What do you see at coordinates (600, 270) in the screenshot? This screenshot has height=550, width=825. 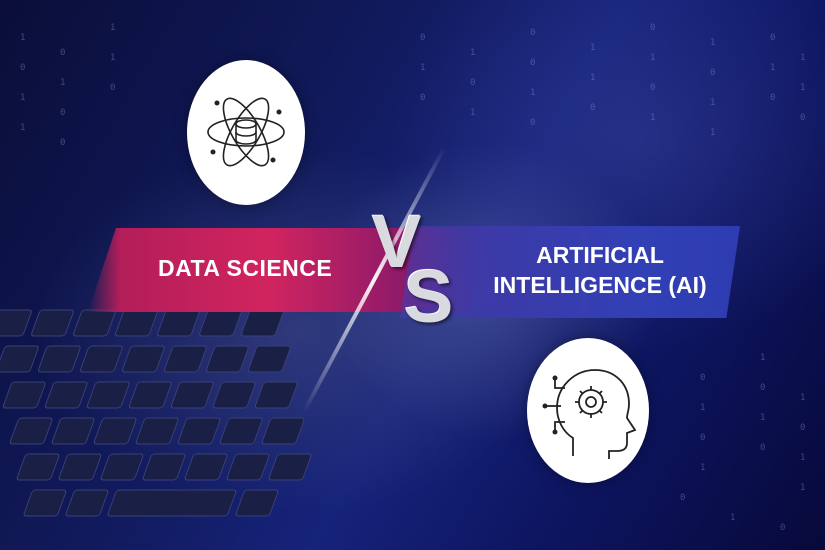 I see `artificial-intelligence-label: ARTIFICIAL INTELLIGENCE (AI)` at bounding box center [600, 270].